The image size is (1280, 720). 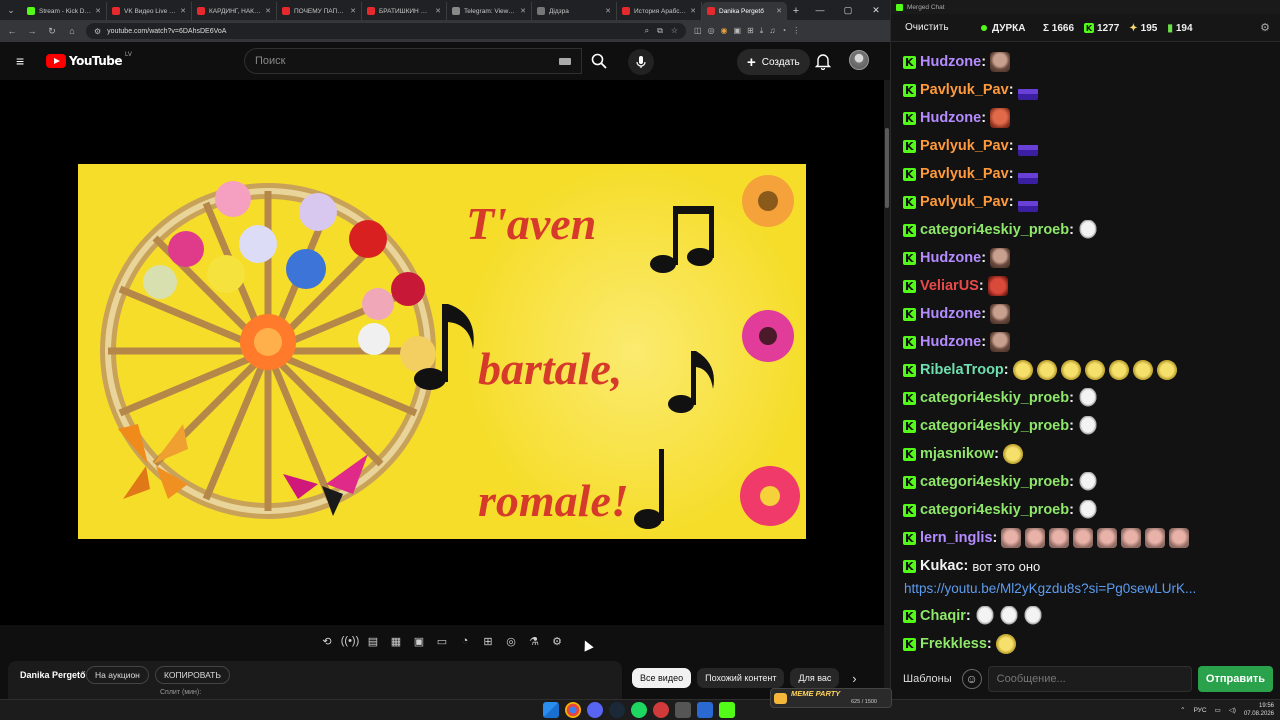 I want to click on clapperboard-icon: ▦, so click(x=396, y=641).